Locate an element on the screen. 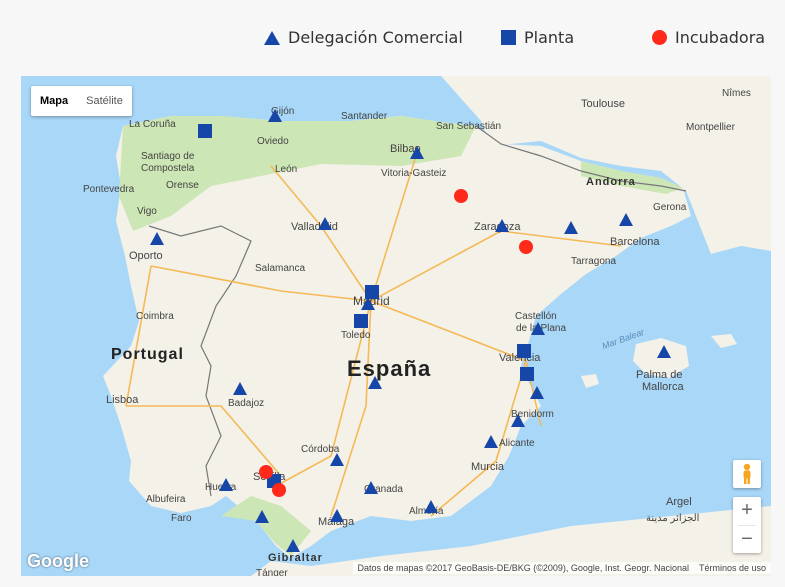 The width and height of the screenshot is (785, 587). map-label-coimbra: Coimbra is located at coordinates (155, 316).